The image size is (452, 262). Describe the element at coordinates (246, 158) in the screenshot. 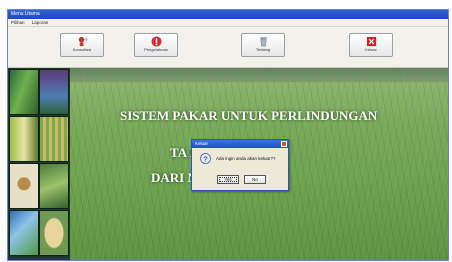

I see `dialog-message: Ada ingin anda akan keluar??` at that location.